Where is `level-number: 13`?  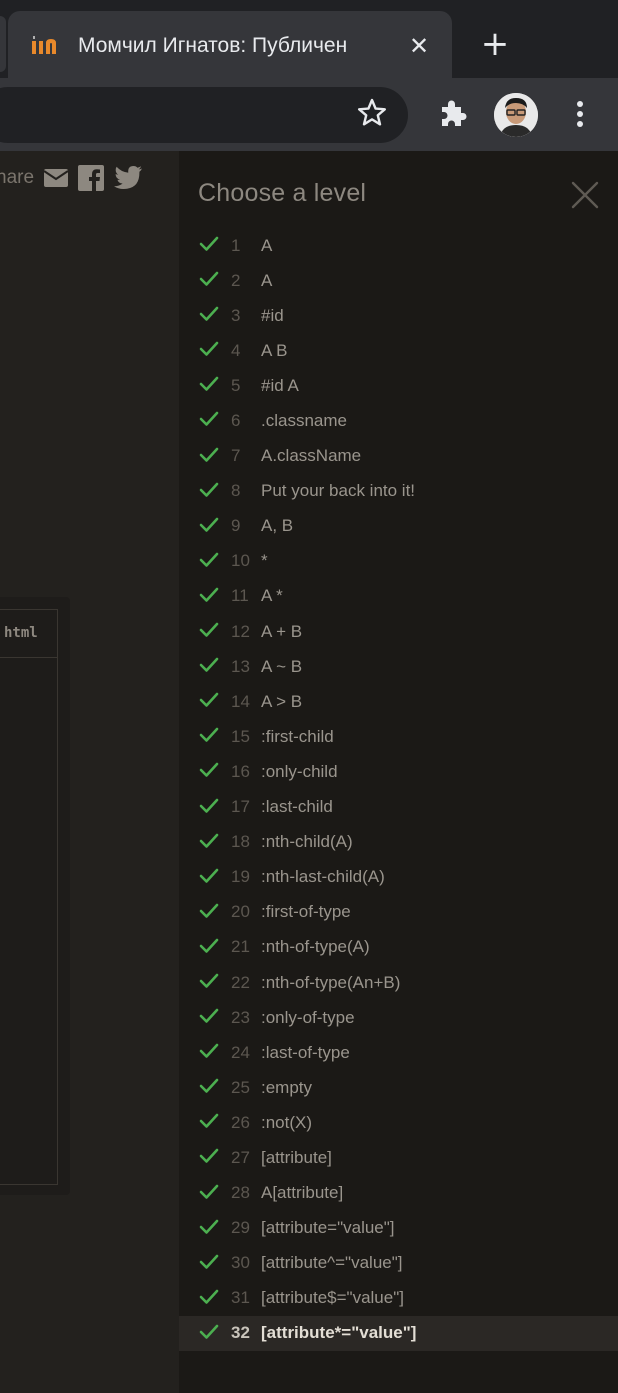 level-number: 13 is located at coordinates (240, 666).